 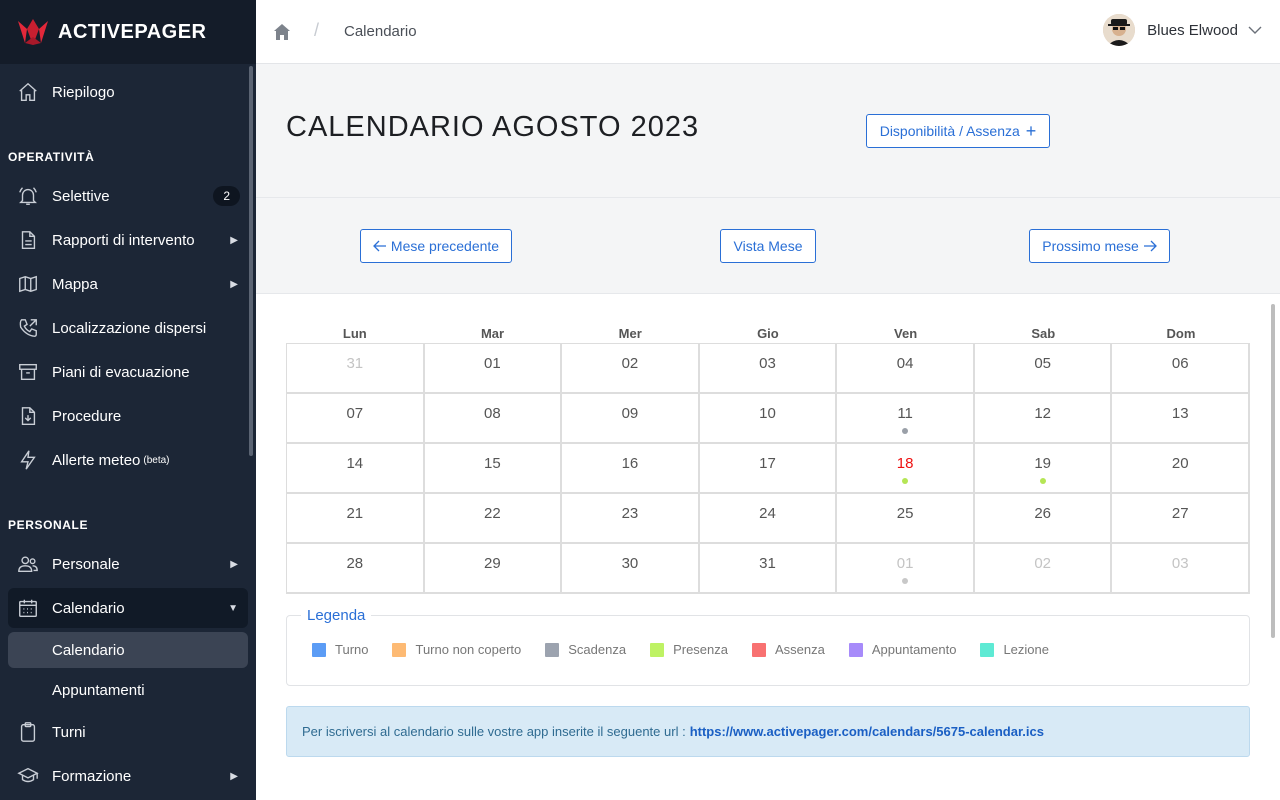 What do you see at coordinates (1043, 333) in the screenshot?
I see `weekday-label: Sab` at bounding box center [1043, 333].